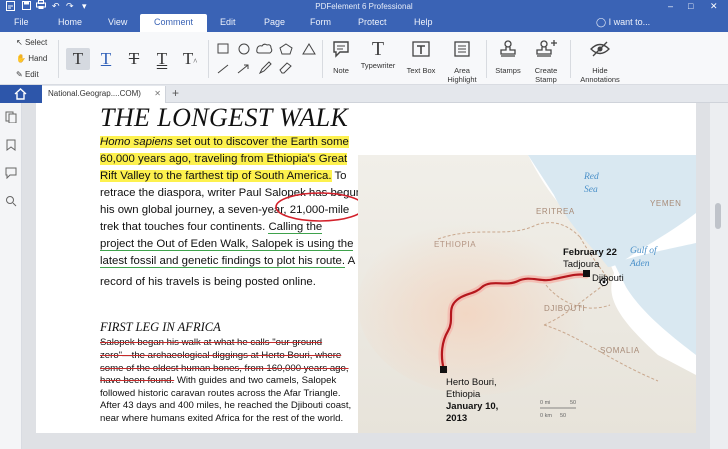 This screenshot has width=728, height=449. Describe the element at coordinates (600, 61) in the screenshot. I see `hide-annotations-button: Hide Annotations` at that location.